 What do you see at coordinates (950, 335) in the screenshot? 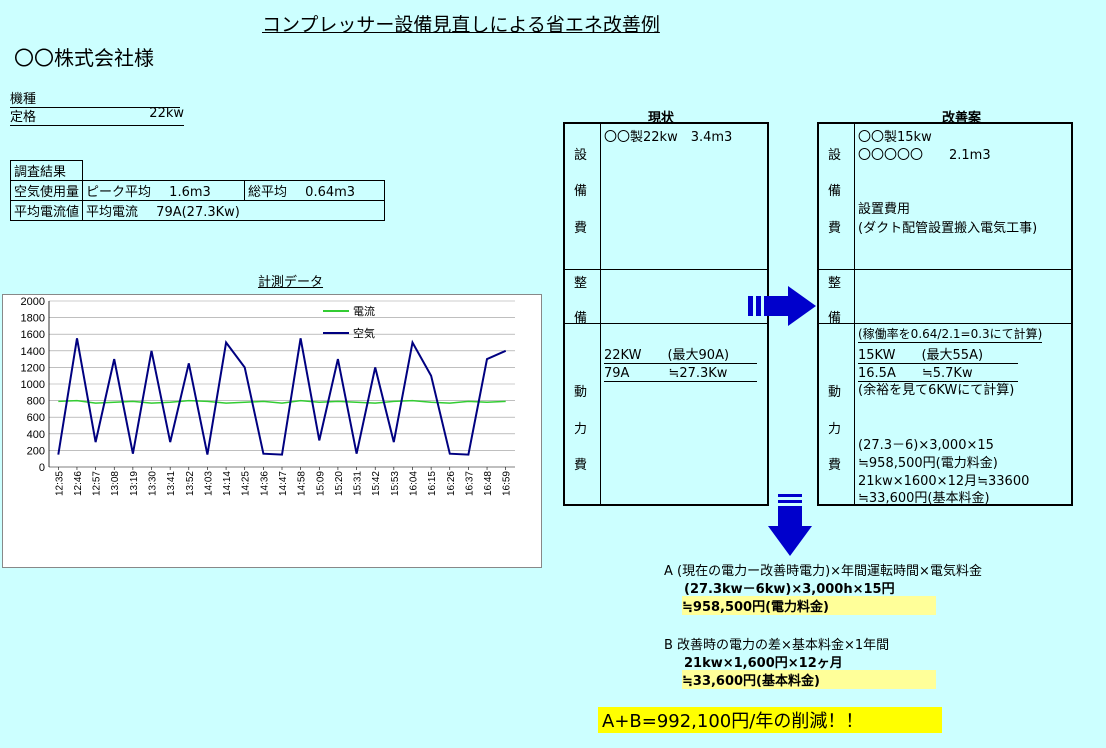
I see `proposal-power-line1: (稼働率を0.64/2.1=0.3にて計算)` at bounding box center [950, 335].